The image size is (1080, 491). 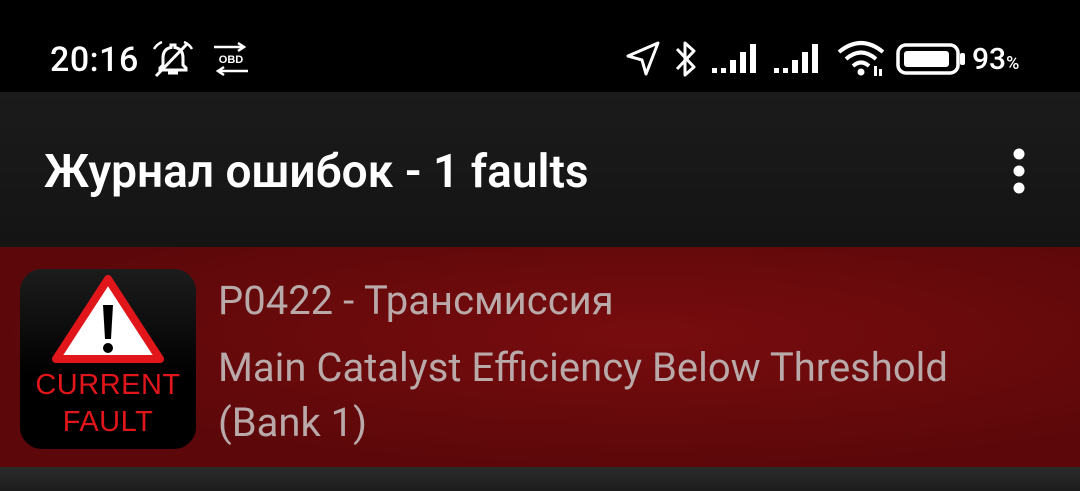 What do you see at coordinates (989, 59) in the screenshot?
I see `battery-value: 93` at bounding box center [989, 59].